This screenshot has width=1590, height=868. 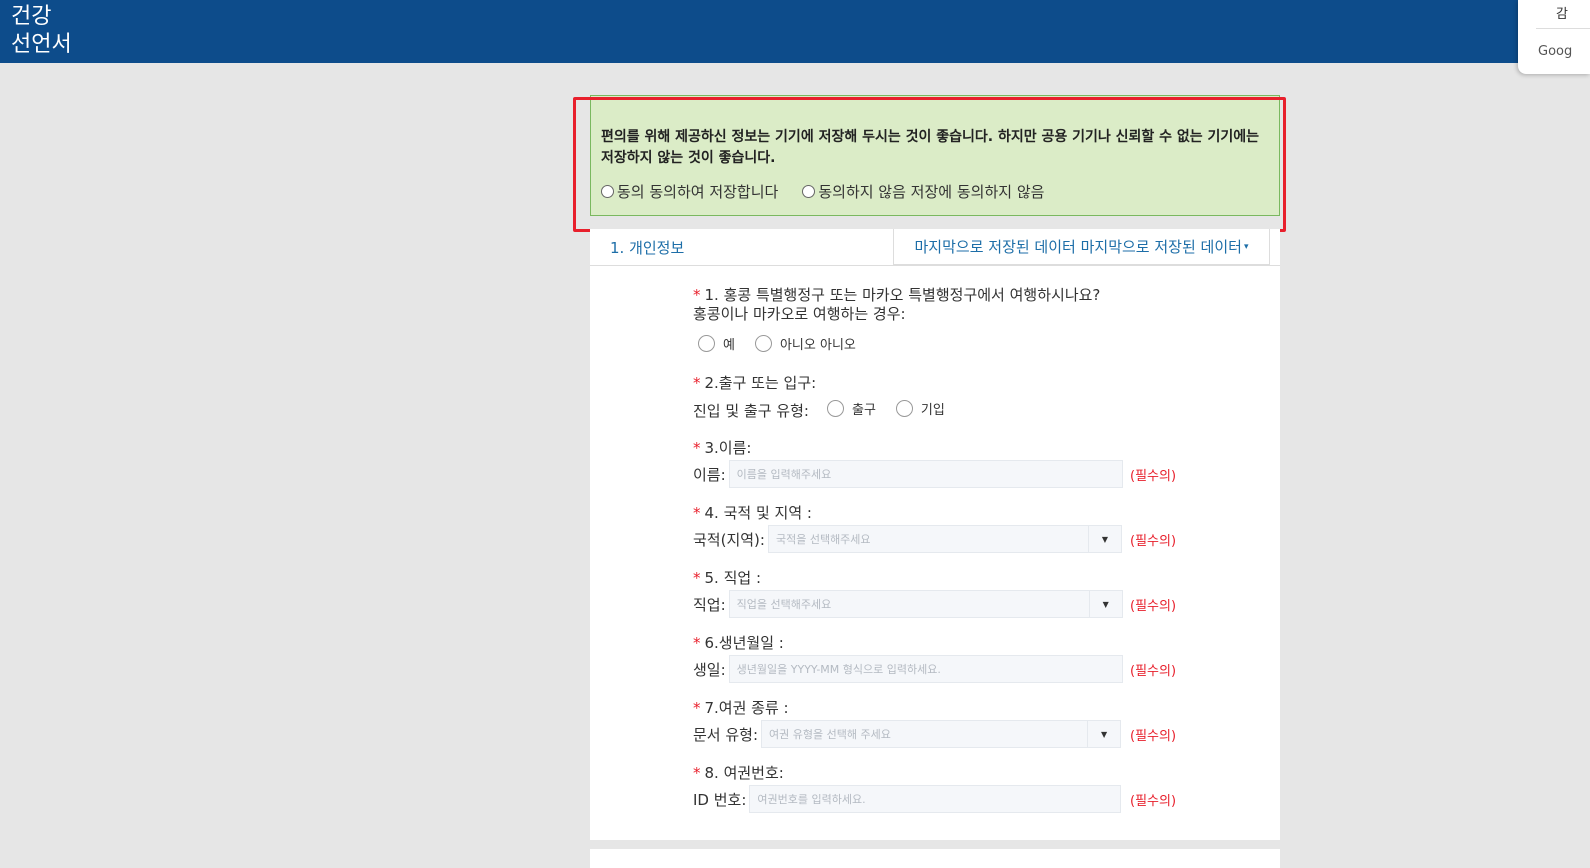 I want to click on q7-title-text: 7.여권 종류 :, so click(x=746, y=708).